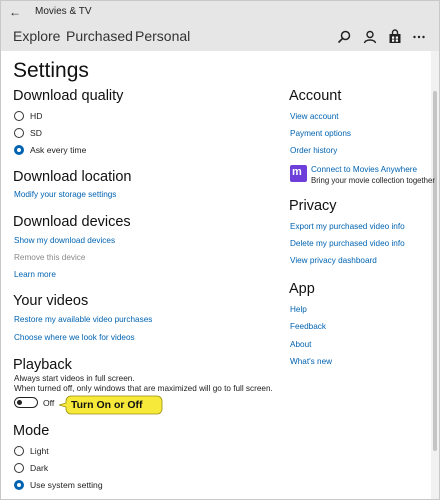 This screenshot has height=500, width=440. What do you see at coordinates (72, 177) in the screenshot?
I see `download-location-heading: Download location` at bounding box center [72, 177].